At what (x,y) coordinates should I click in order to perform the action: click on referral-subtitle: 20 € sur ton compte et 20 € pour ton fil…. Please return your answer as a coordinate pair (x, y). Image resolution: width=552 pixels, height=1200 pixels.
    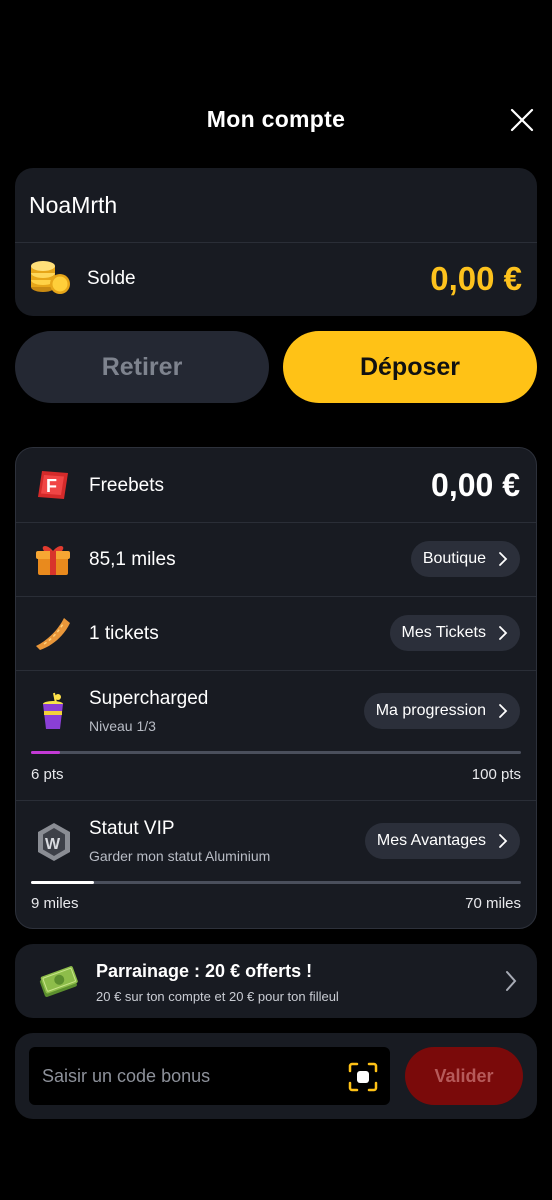
    Looking at the image, I should click on (217, 996).